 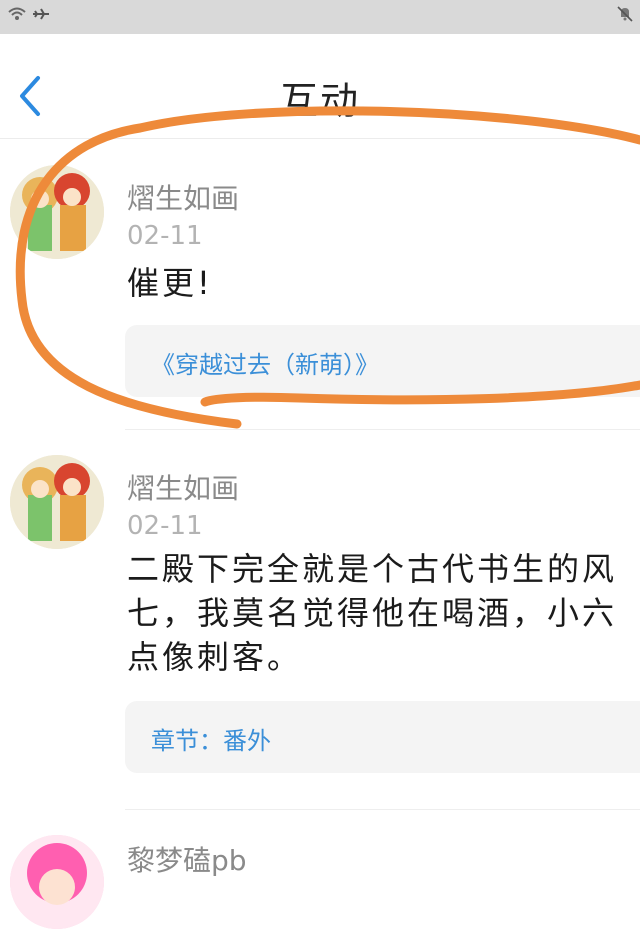 What do you see at coordinates (170, 283) in the screenshot?
I see `comment-line: 催更!` at bounding box center [170, 283].